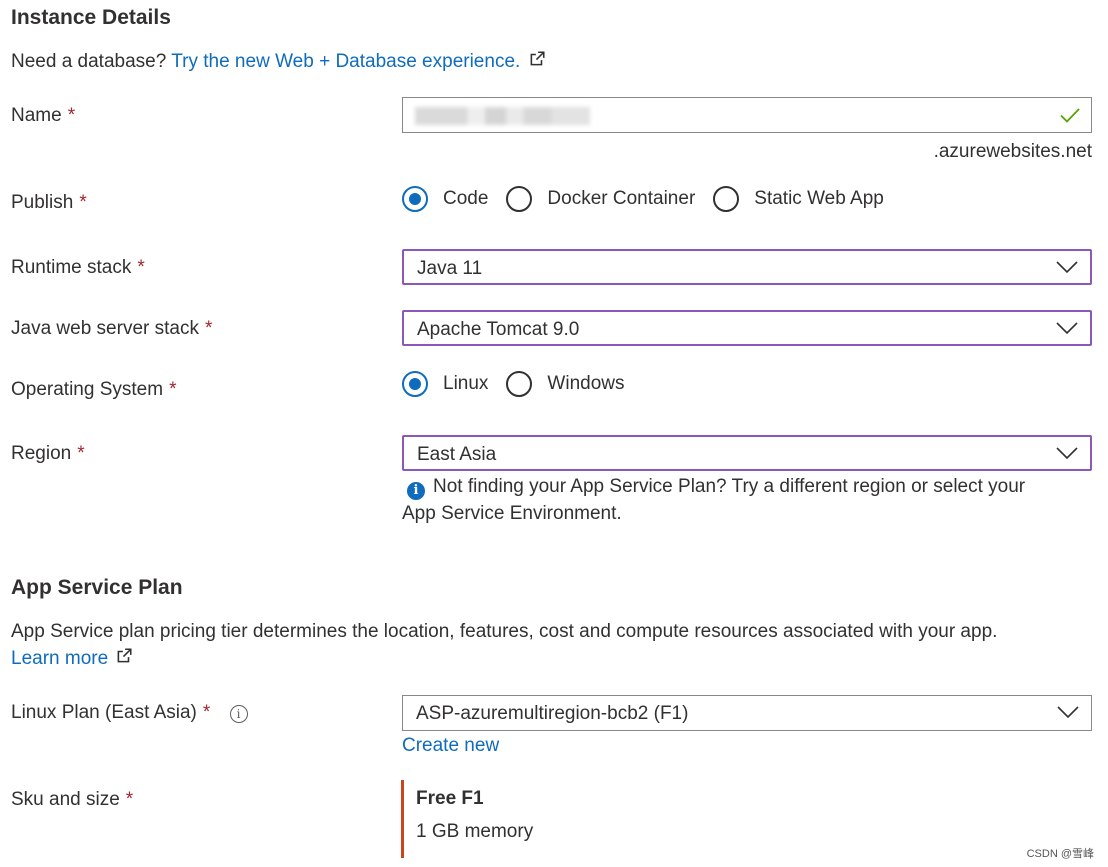  I want to click on runtime-stack-label-text: Runtime stack, so click(71, 267).